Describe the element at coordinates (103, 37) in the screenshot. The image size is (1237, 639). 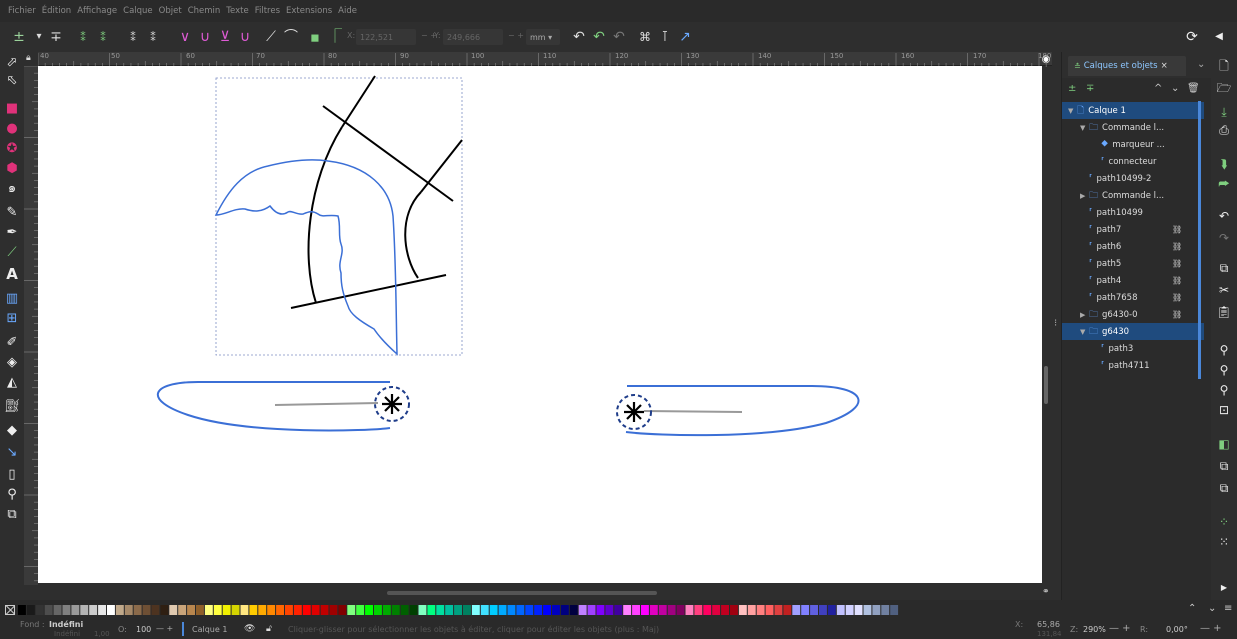
I see `break-path-icon: ⁑` at that location.